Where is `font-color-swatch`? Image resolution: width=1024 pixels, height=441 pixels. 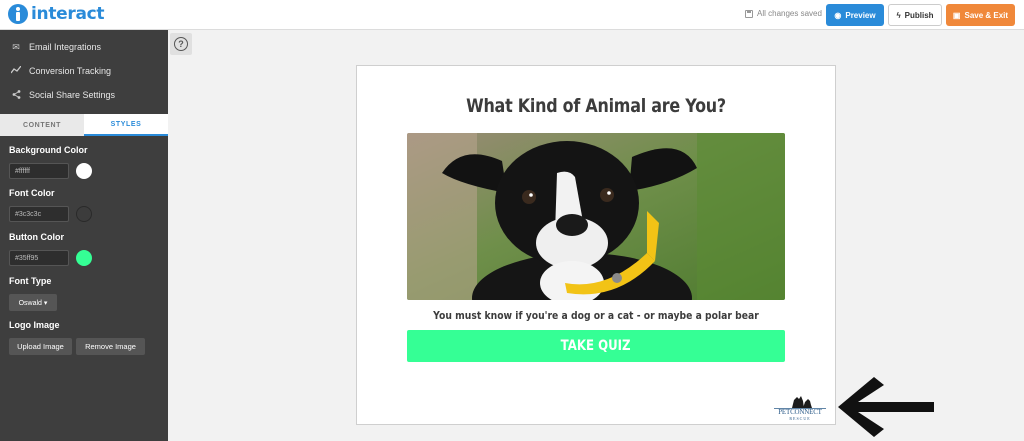
font-color-swatch is located at coordinates (84, 214).